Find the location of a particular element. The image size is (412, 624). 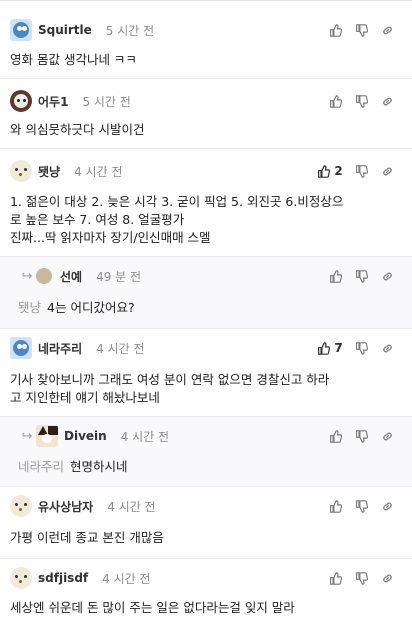

comment-body: 가평 이런데 종교 본진 개많음 is located at coordinates (87, 537).